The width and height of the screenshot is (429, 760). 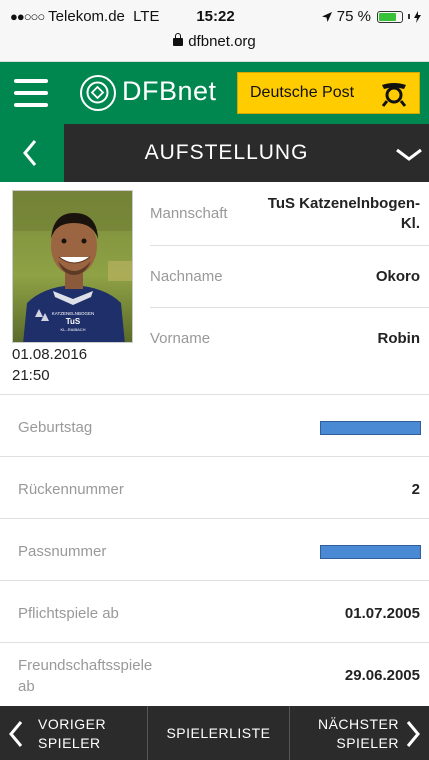 I want to click on field-vorname: Vorname Robin, so click(x=289, y=351).